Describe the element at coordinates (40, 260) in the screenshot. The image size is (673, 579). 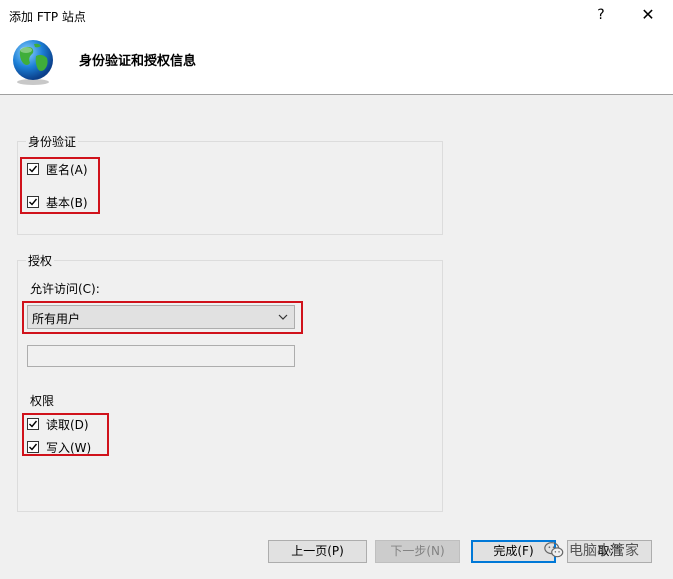
I see `authorization-legend: 授权` at that location.